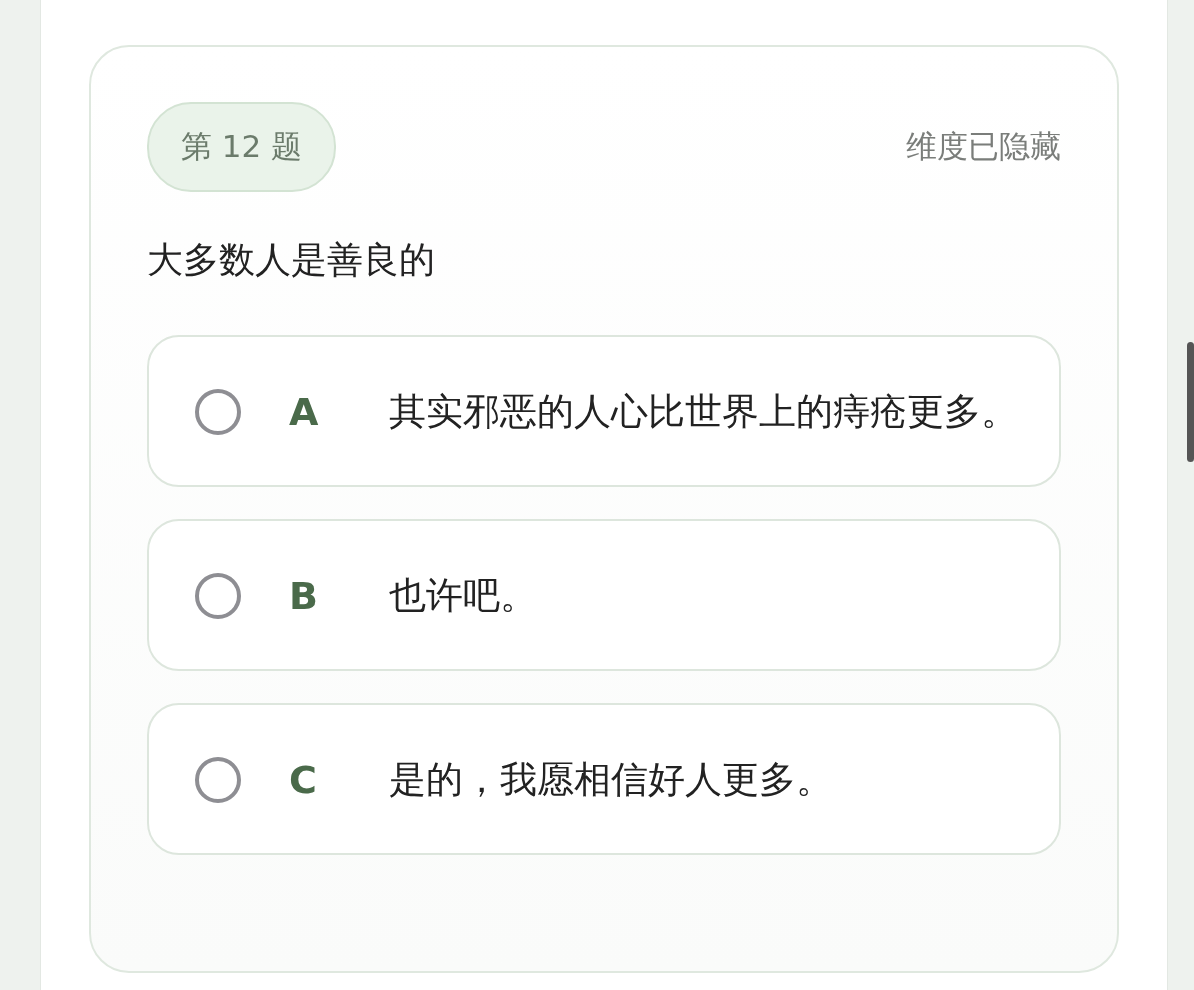 The width and height of the screenshot is (1194, 990). What do you see at coordinates (983, 146) in the screenshot?
I see `dimension-hidden-label: 维度已隐藏` at bounding box center [983, 146].